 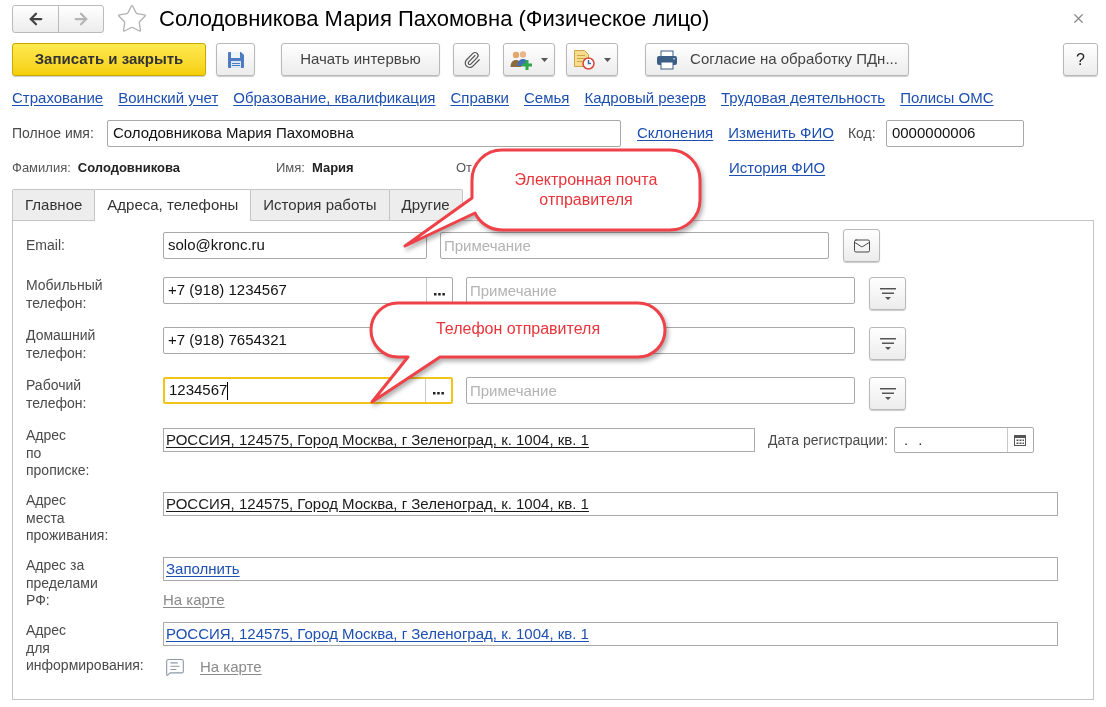 I want to click on field-label: Email:, so click(x=46, y=245).